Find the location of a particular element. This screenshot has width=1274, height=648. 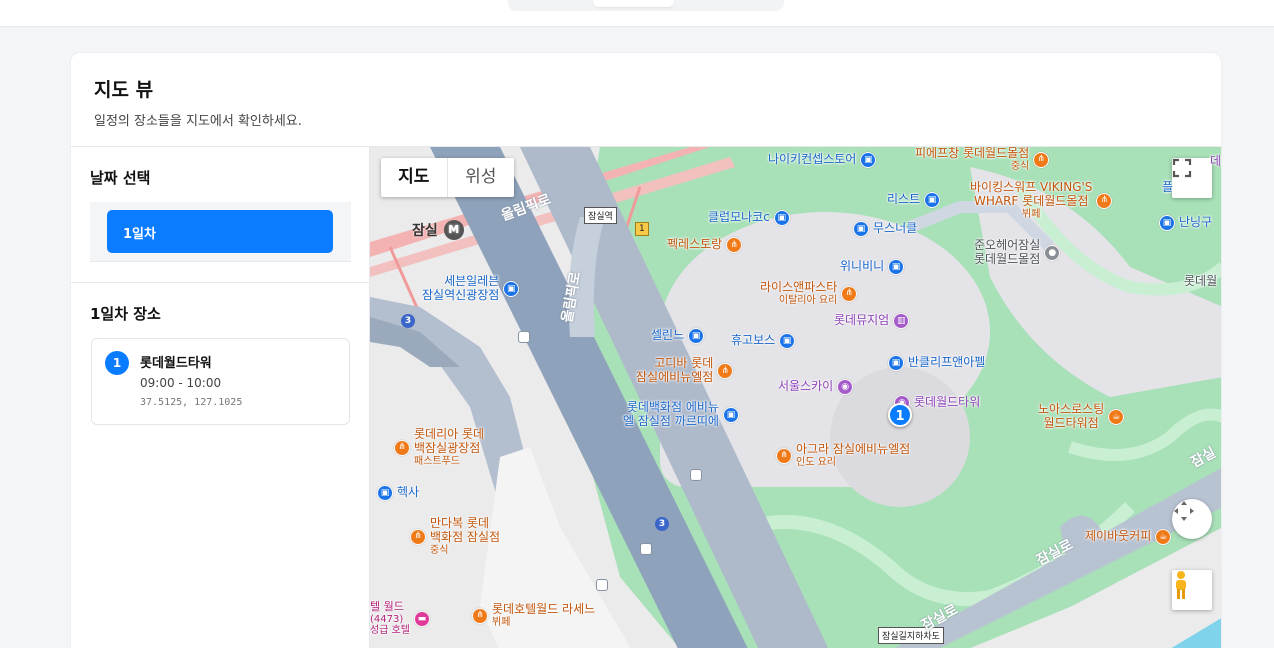

poi-restaurant: 바이킹스워프 VIKING'S WHARF 롯데월드몰점 뷔페 ⋔ is located at coordinates (1041, 200).